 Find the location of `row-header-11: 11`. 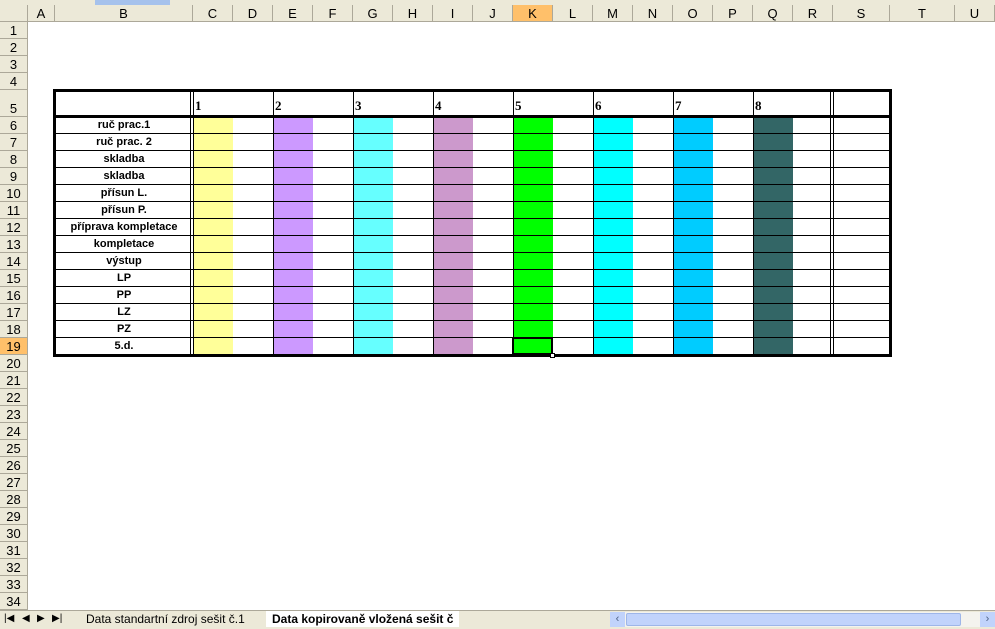

row-header-11: 11 is located at coordinates (14, 210).